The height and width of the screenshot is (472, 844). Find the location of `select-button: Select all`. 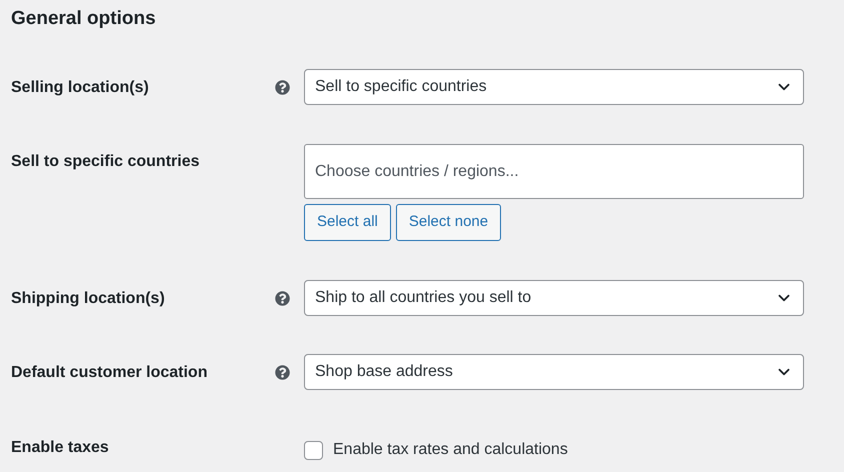

select-button: Select all is located at coordinates (347, 222).